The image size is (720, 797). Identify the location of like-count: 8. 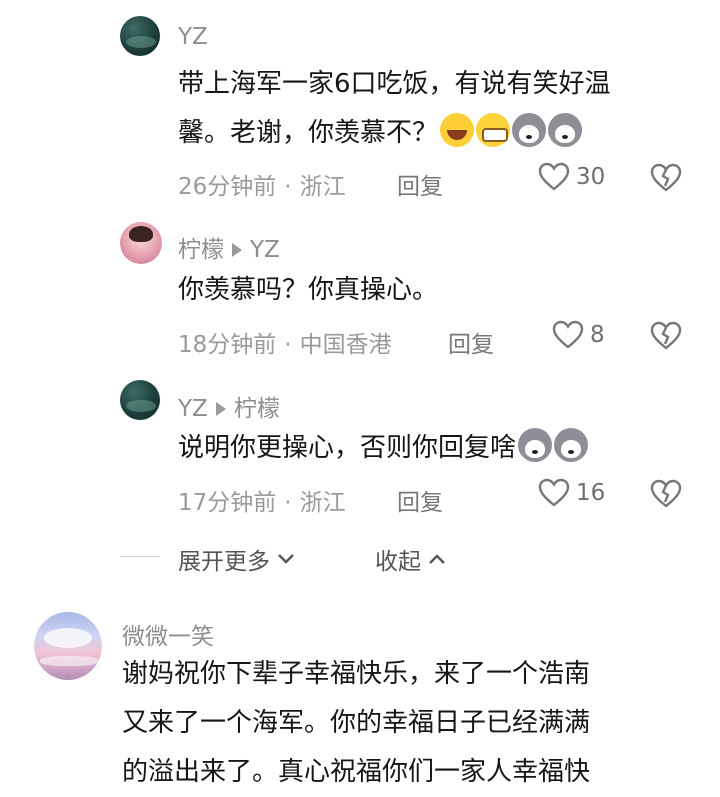
(597, 335).